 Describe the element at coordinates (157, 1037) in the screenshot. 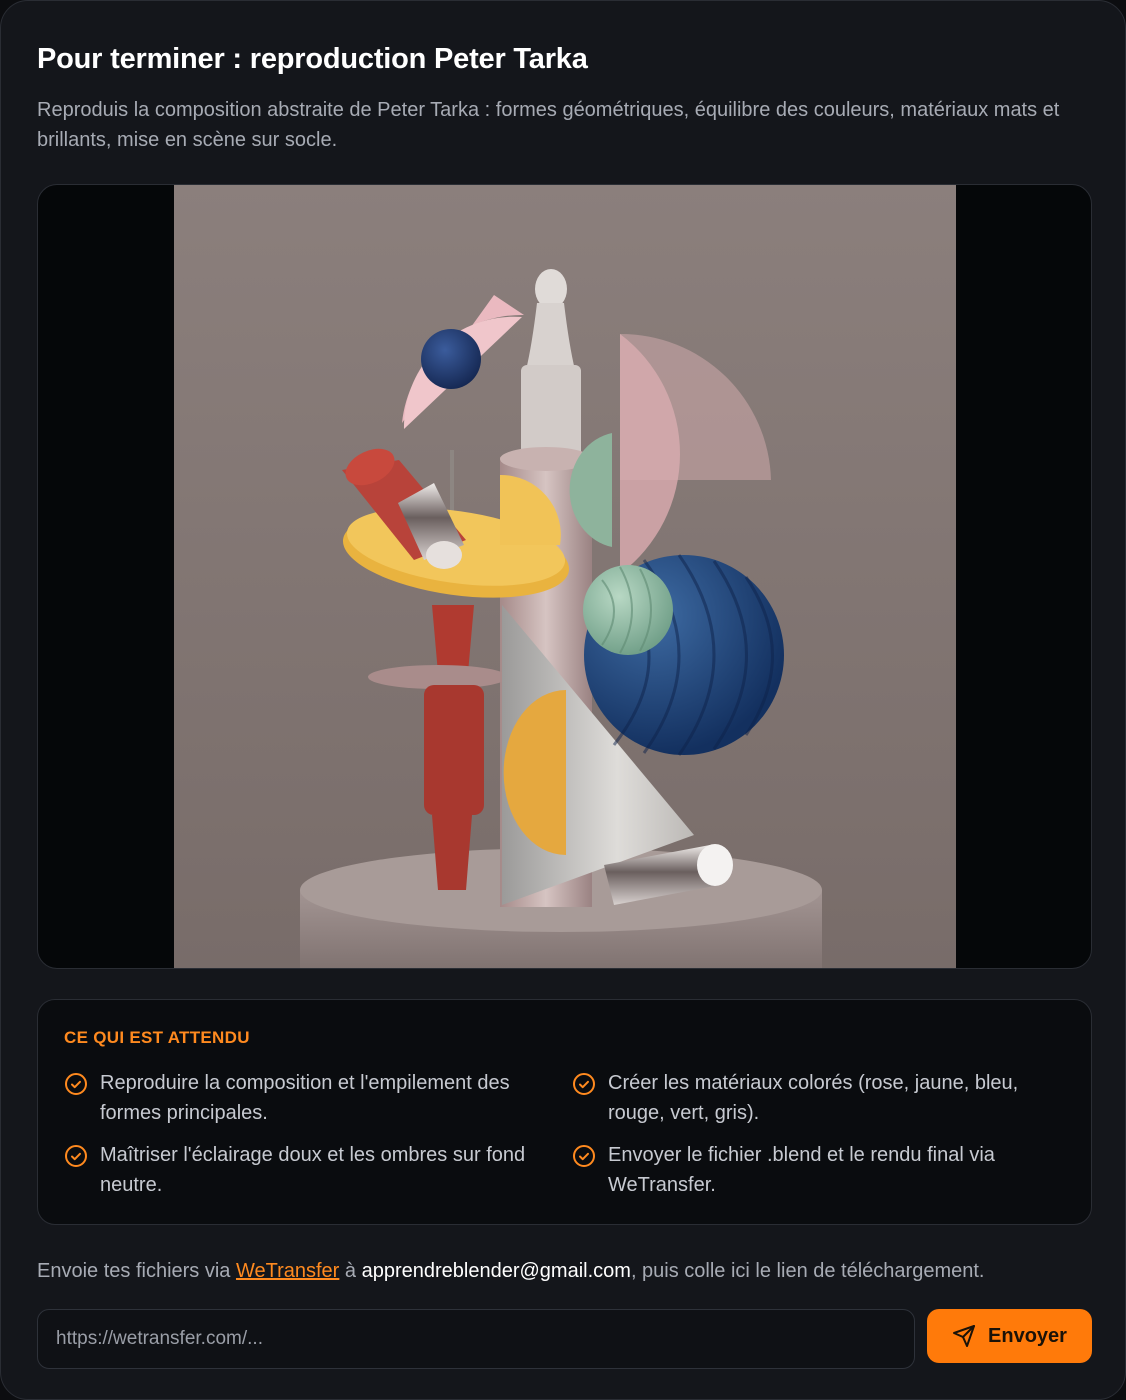

I see `expectations-heading: CE QUI EST ATTENDU` at that location.